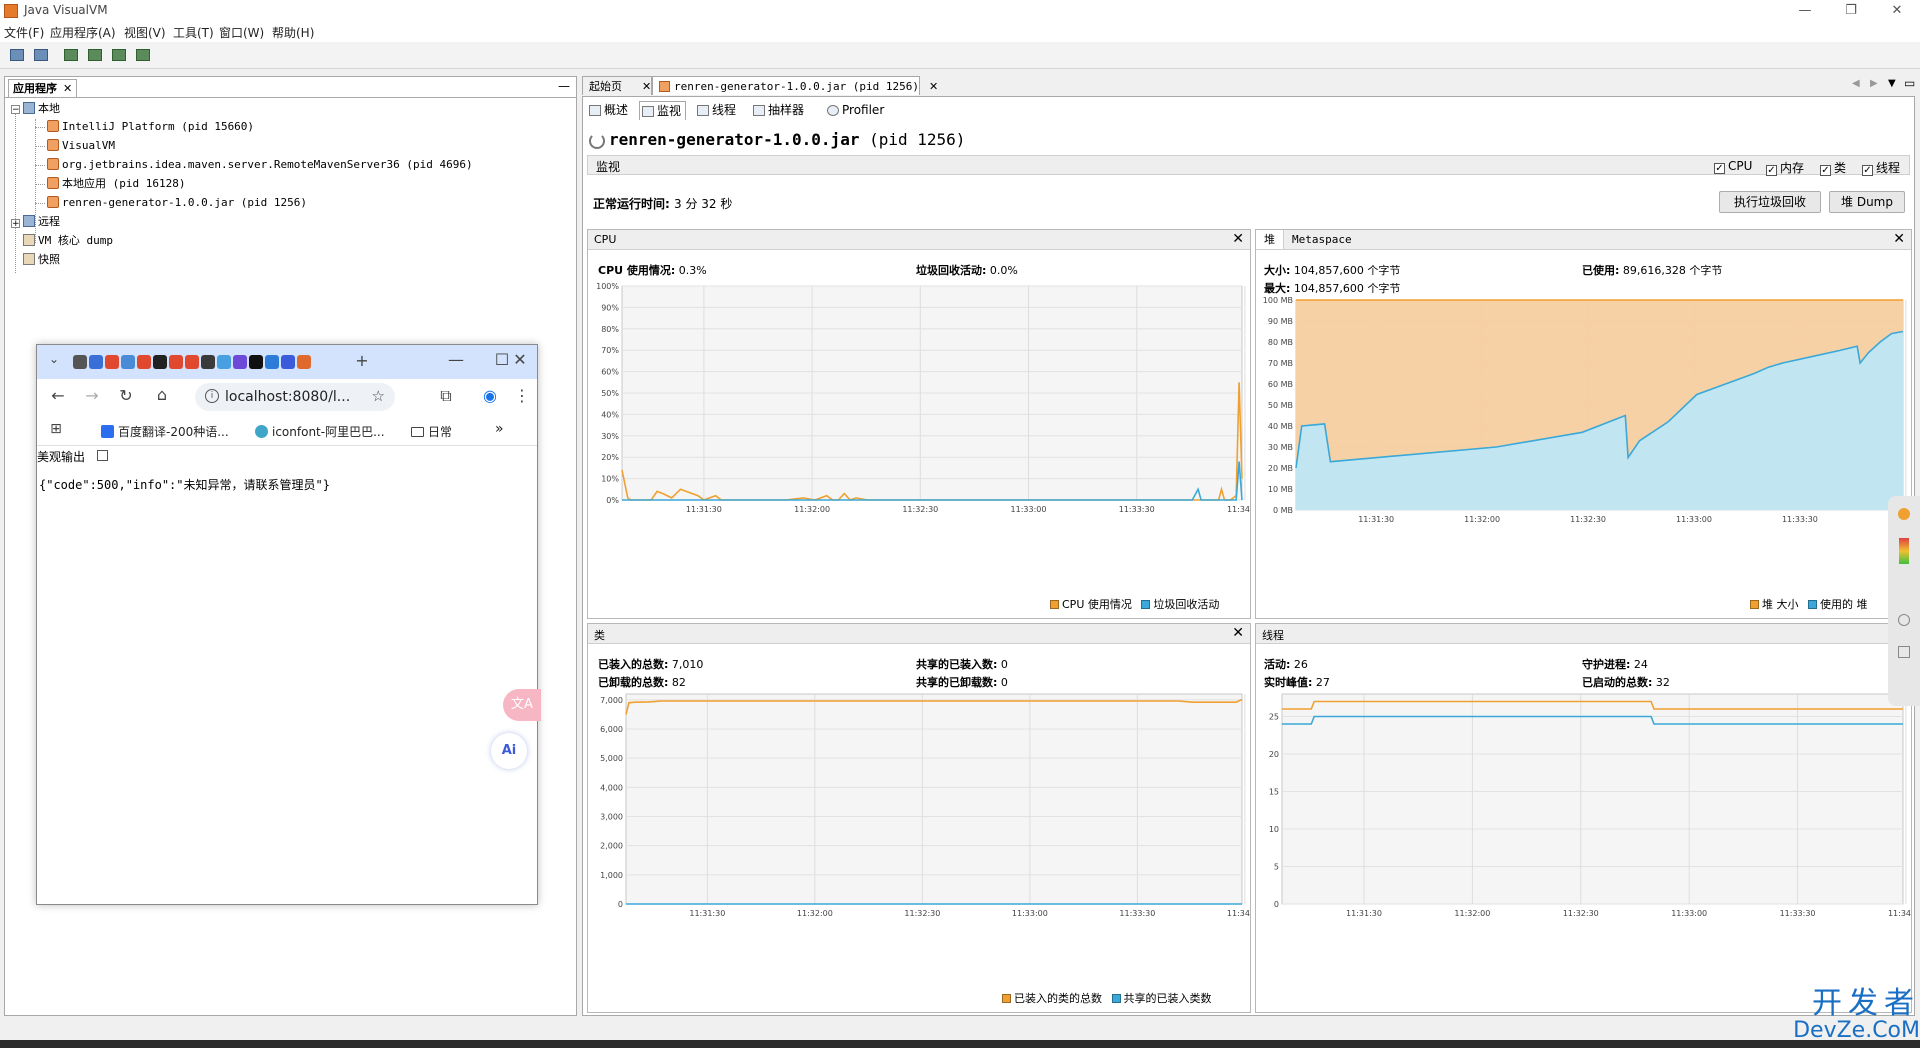 The image size is (1920, 1048). What do you see at coordinates (92, 395) in the screenshot?
I see `forward-arrow-icon: →` at bounding box center [92, 395].